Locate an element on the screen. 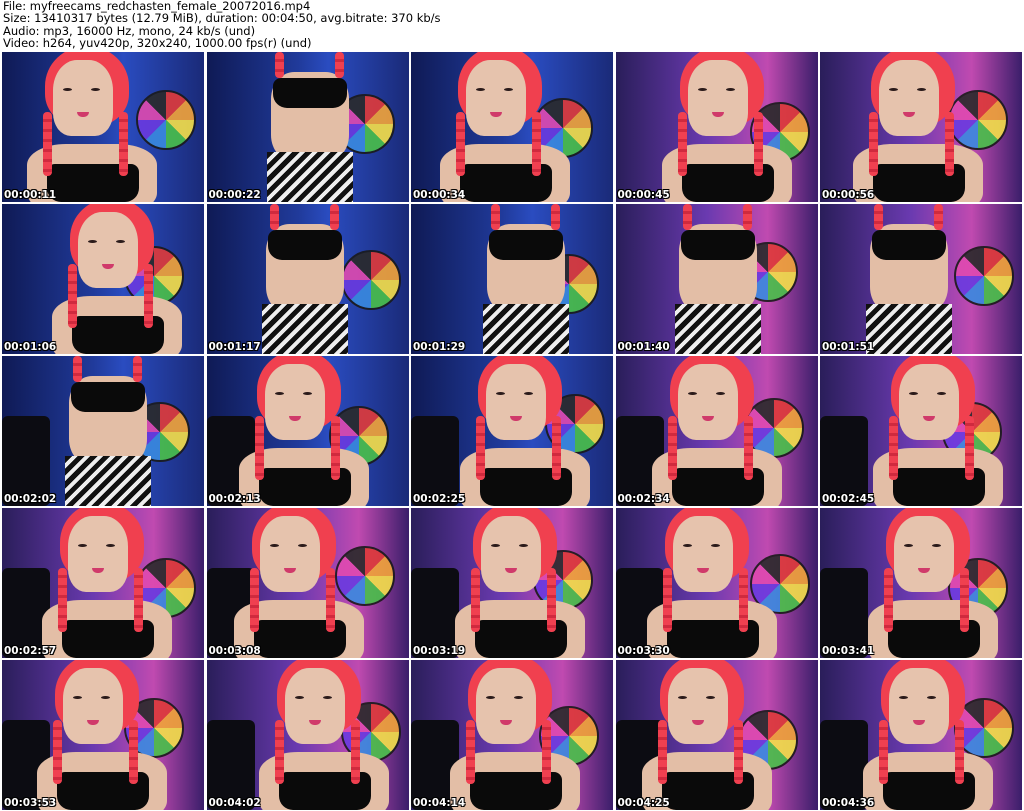 The width and height of the screenshot is (1024, 811). video-thumbnail: 00:03:53 is located at coordinates (103, 735).